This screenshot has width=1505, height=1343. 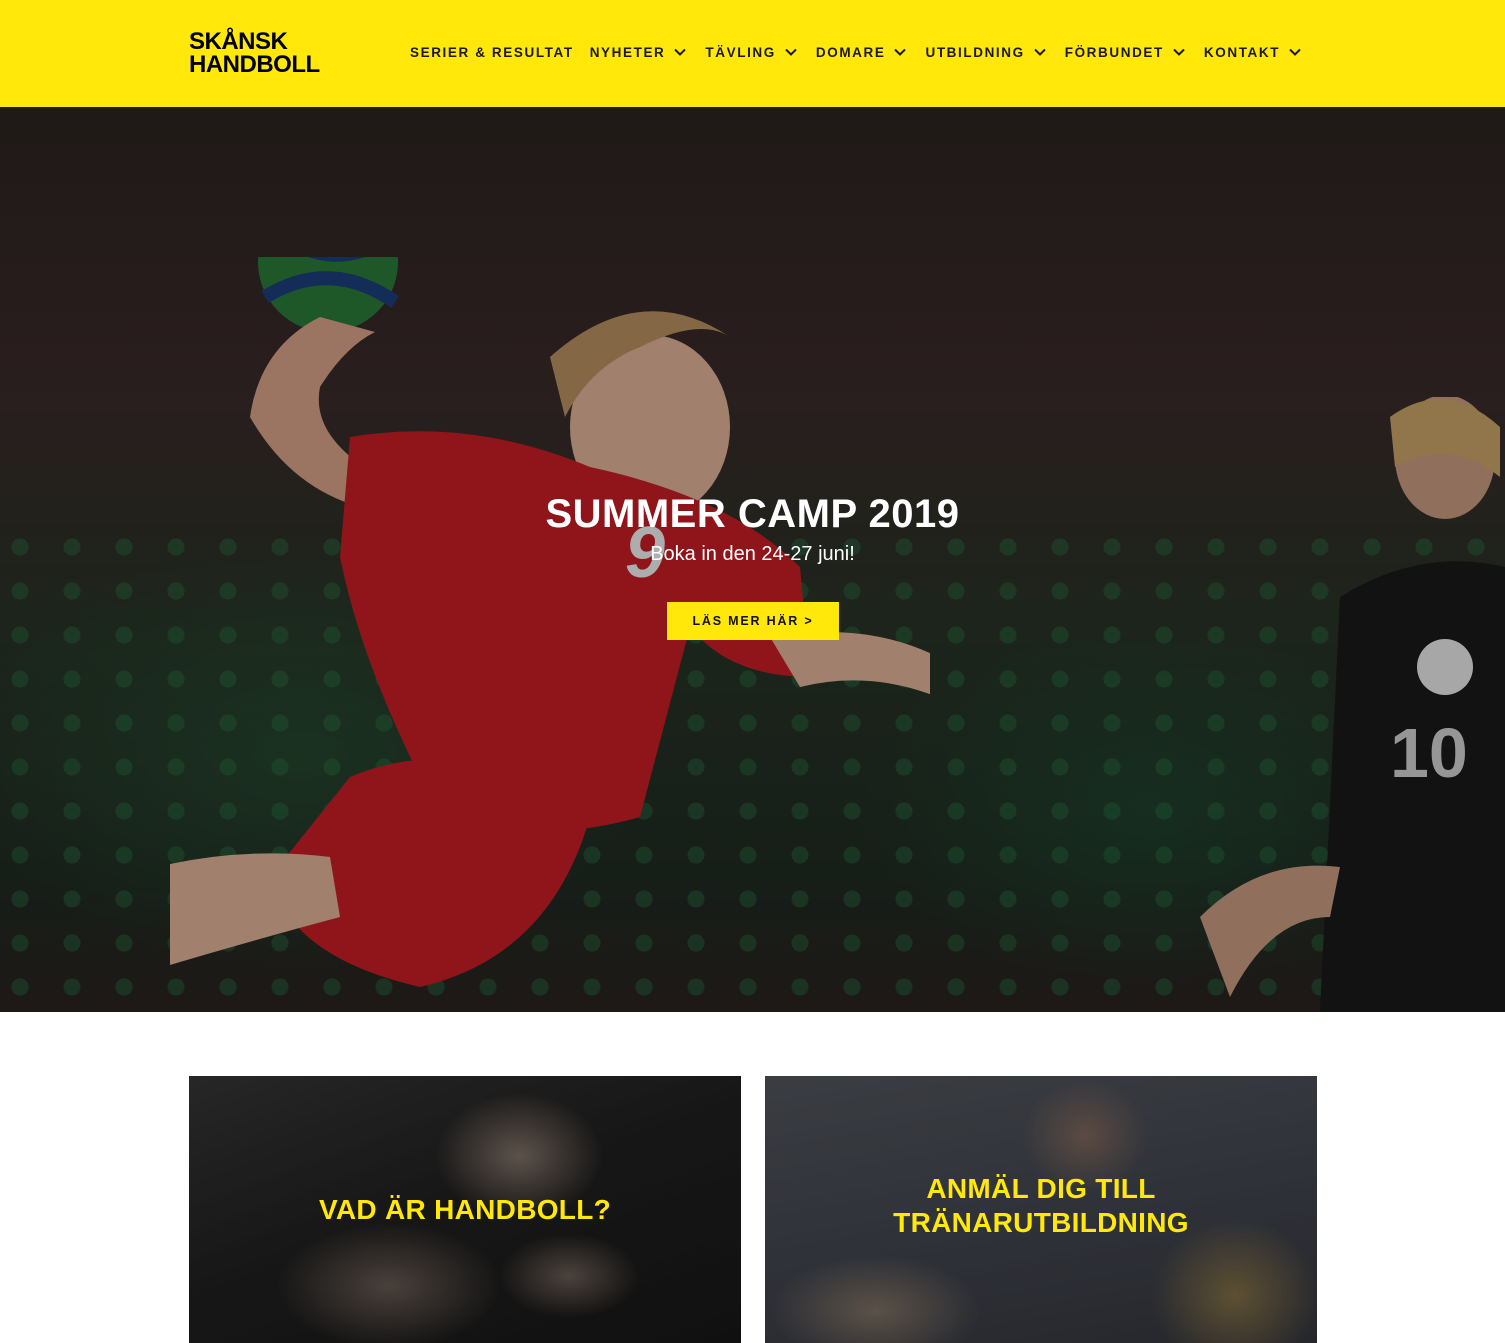 I want to click on logo-line-1: SKÅNSK, so click(x=238, y=41).